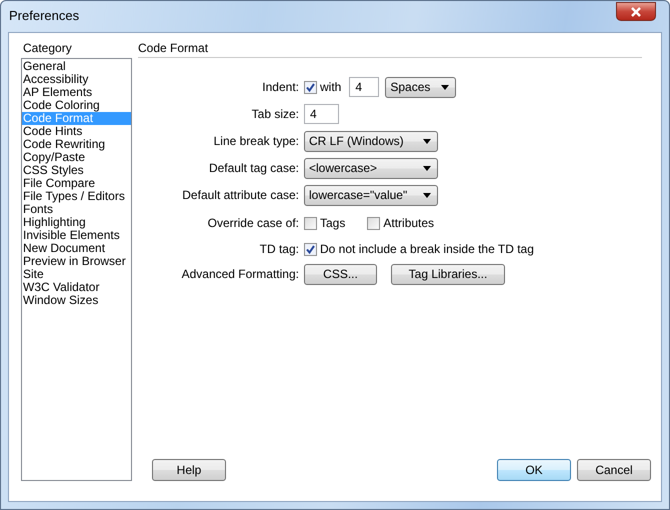 Image resolution: width=670 pixels, height=510 pixels. I want to click on category-item: Preview in Browser, so click(76, 261).